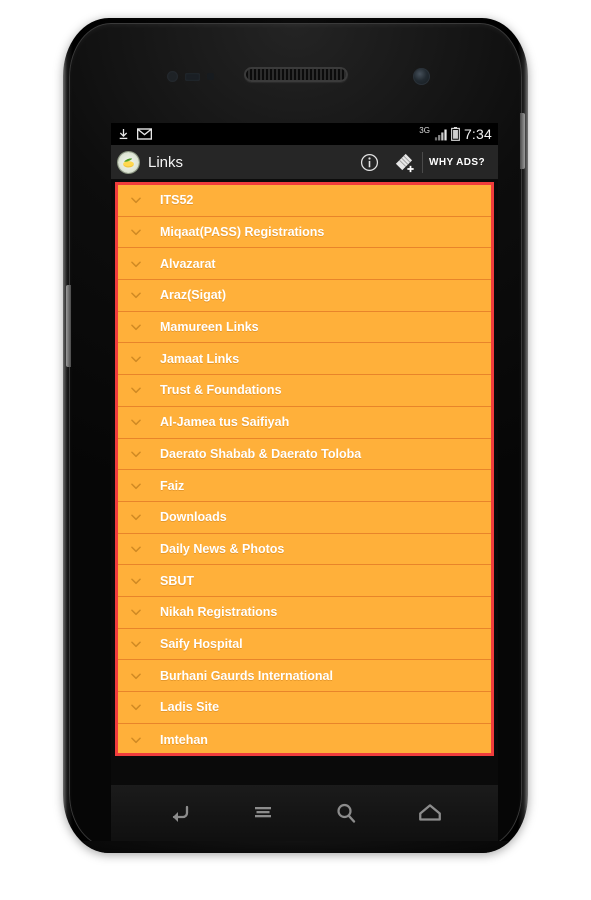 The image size is (591, 900). Describe the element at coordinates (304, 264) in the screenshot. I see `list-item: Alvazarat` at that location.